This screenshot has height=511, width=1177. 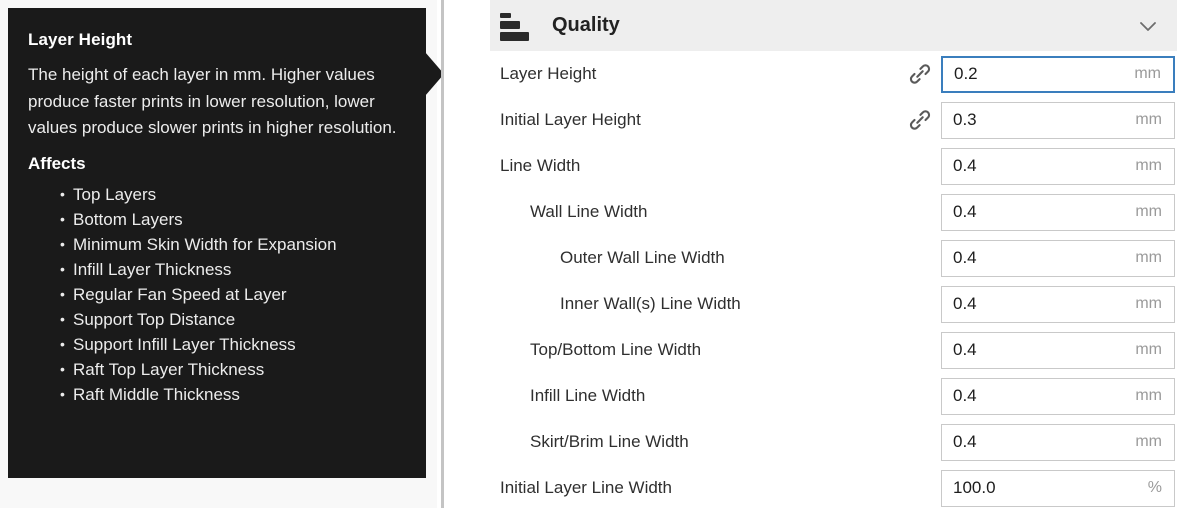 What do you see at coordinates (586, 487) in the screenshot?
I see `setting-label: Initial Layer Line Width` at bounding box center [586, 487].